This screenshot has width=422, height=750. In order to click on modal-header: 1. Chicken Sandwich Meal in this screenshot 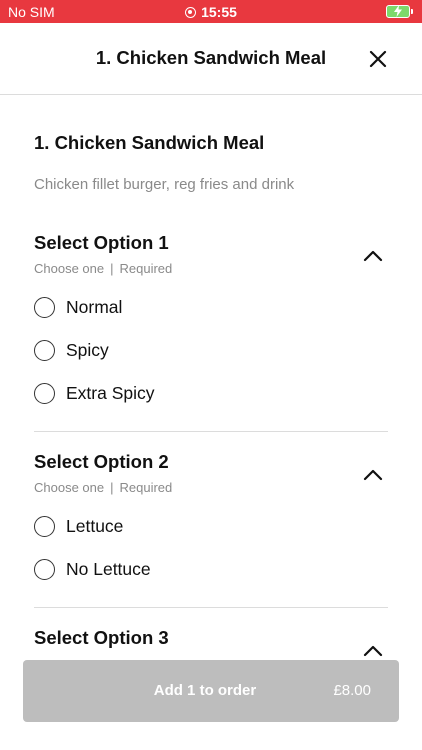, I will do `click(211, 59)`.